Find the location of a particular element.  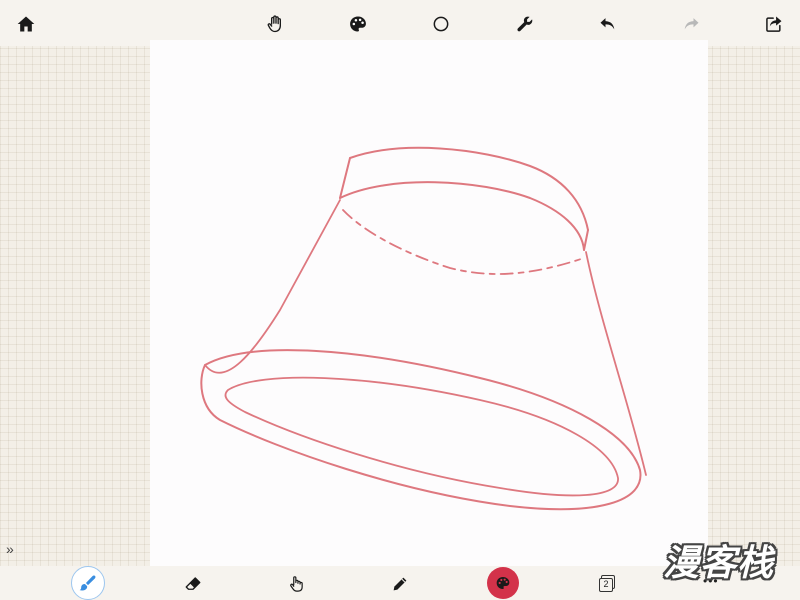

expand-icon: » is located at coordinates (10, 549).